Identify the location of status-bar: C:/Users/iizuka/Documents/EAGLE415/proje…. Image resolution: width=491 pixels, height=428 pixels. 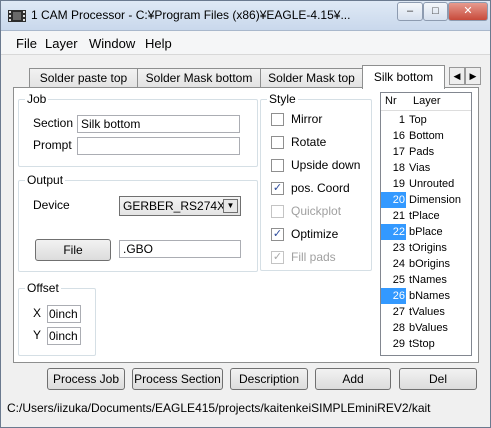
(219, 408).